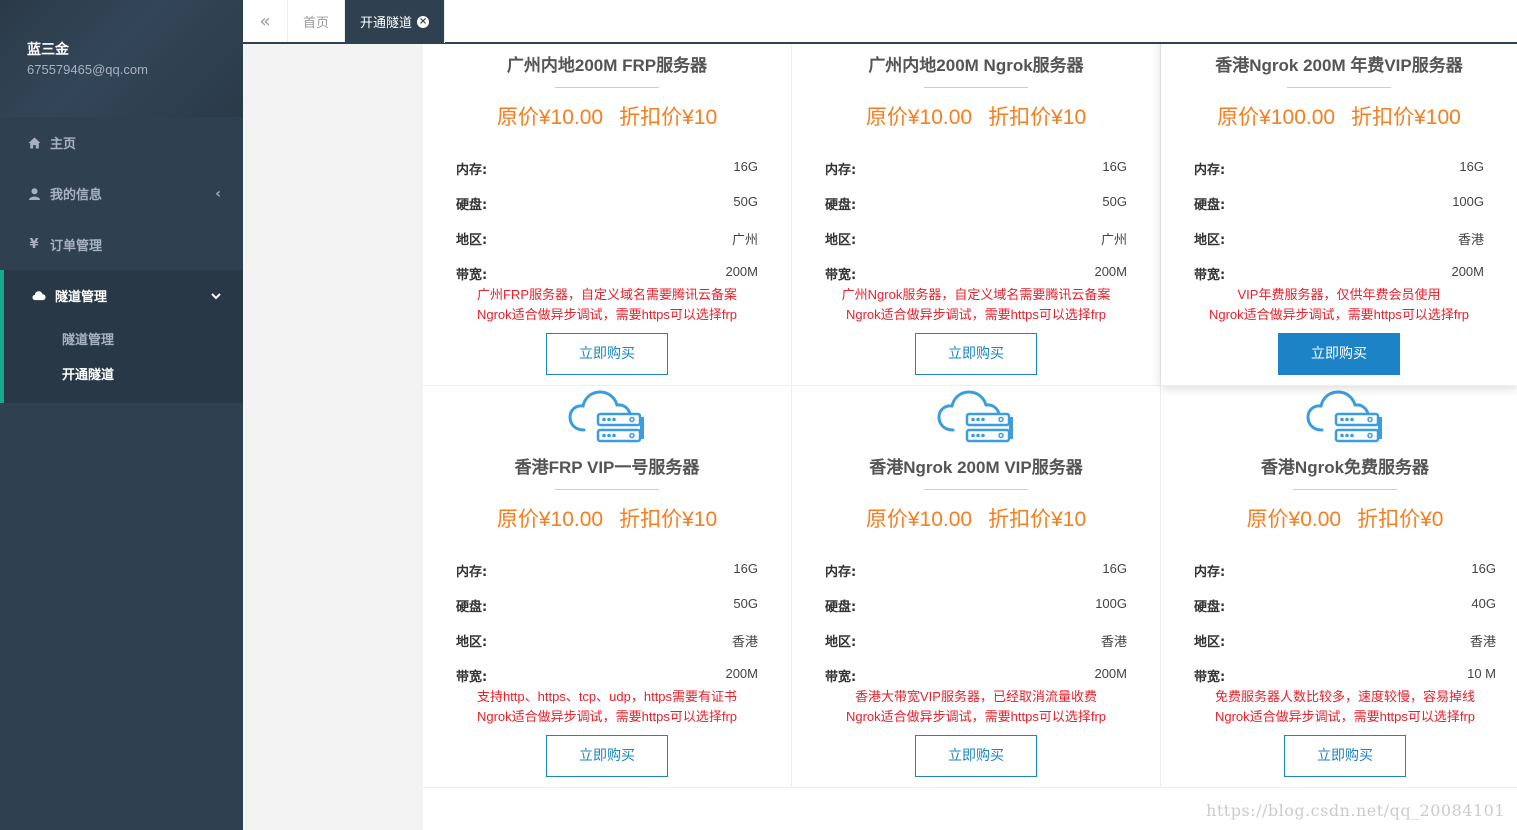 The width and height of the screenshot is (1517, 830). I want to click on sidebar-item-orders: ¥ 订单管理, so click(121, 244).